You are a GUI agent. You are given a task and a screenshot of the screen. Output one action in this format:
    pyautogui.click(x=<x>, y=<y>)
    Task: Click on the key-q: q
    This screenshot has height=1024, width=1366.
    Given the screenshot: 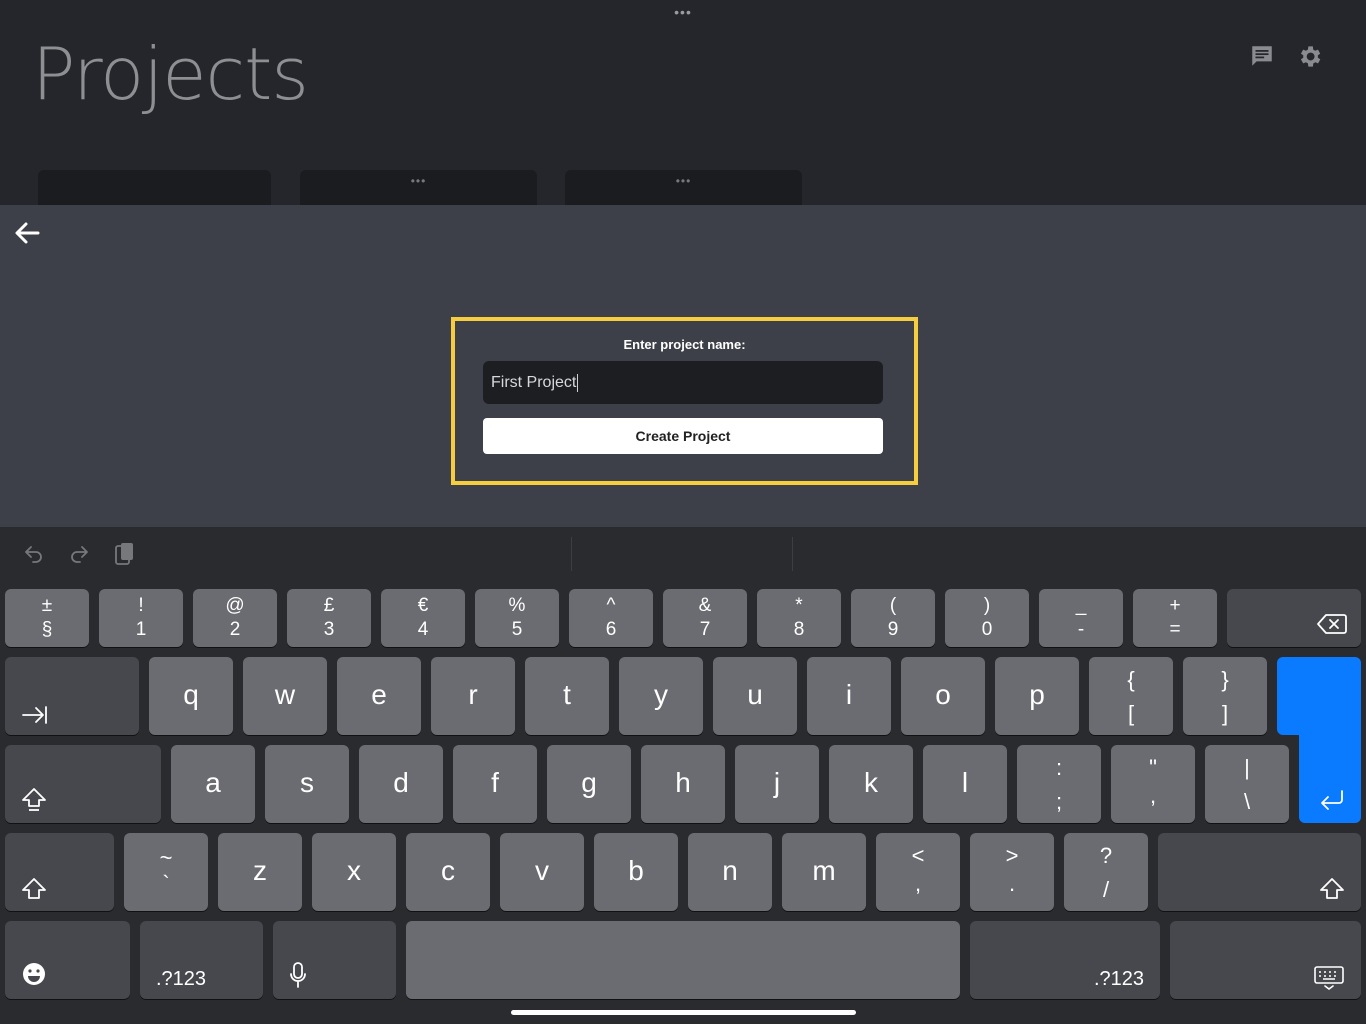 What is the action you would take?
    pyautogui.click(x=191, y=696)
    